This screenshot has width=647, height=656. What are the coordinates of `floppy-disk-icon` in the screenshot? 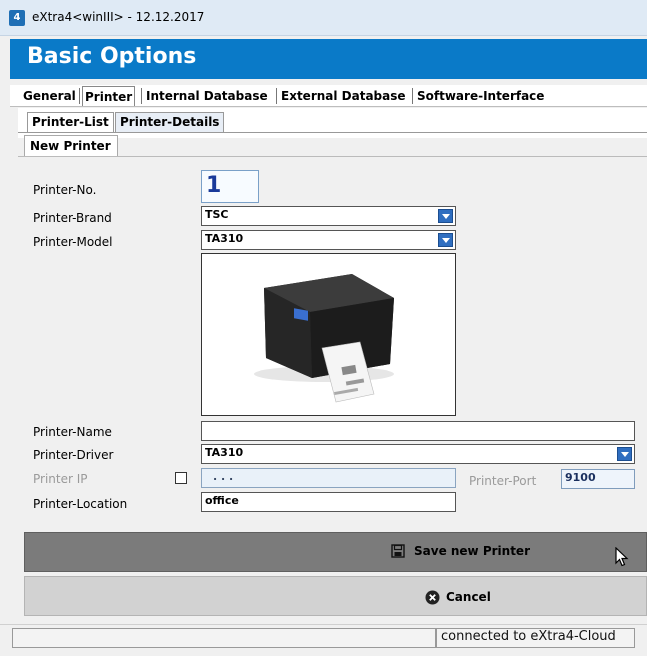 It's located at (398, 551).